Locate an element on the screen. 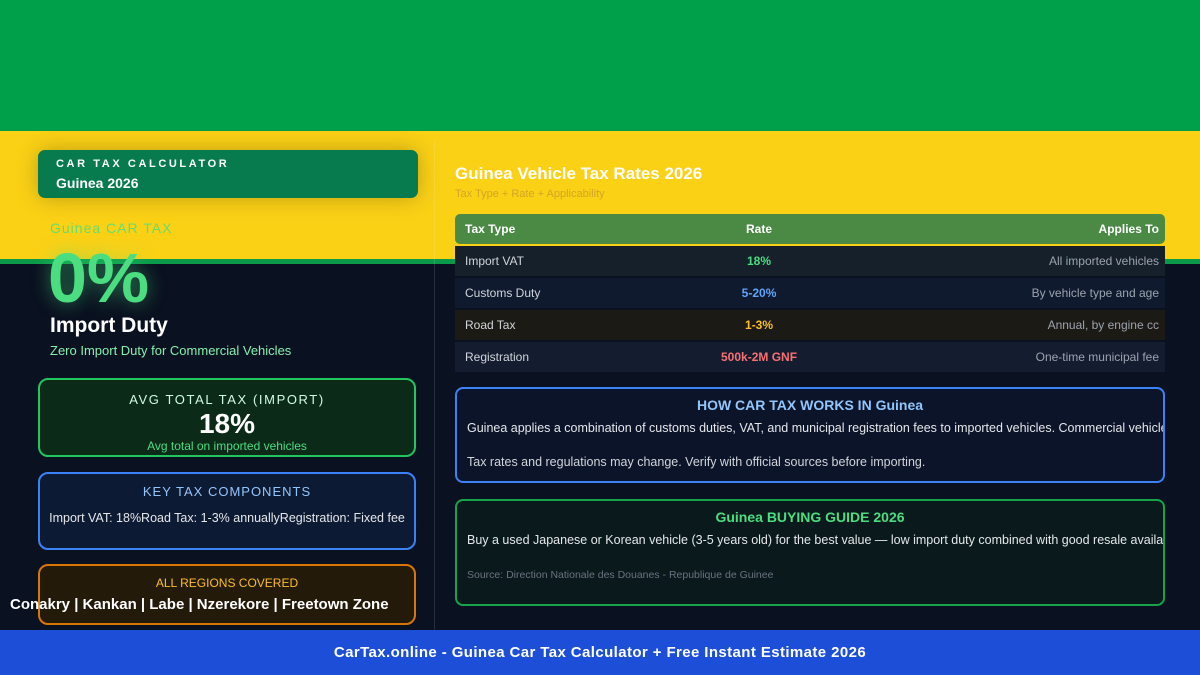 The width and height of the screenshot is (1200, 675). key-components-title: KEY TAX COMPONENTS is located at coordinates (227, 491).